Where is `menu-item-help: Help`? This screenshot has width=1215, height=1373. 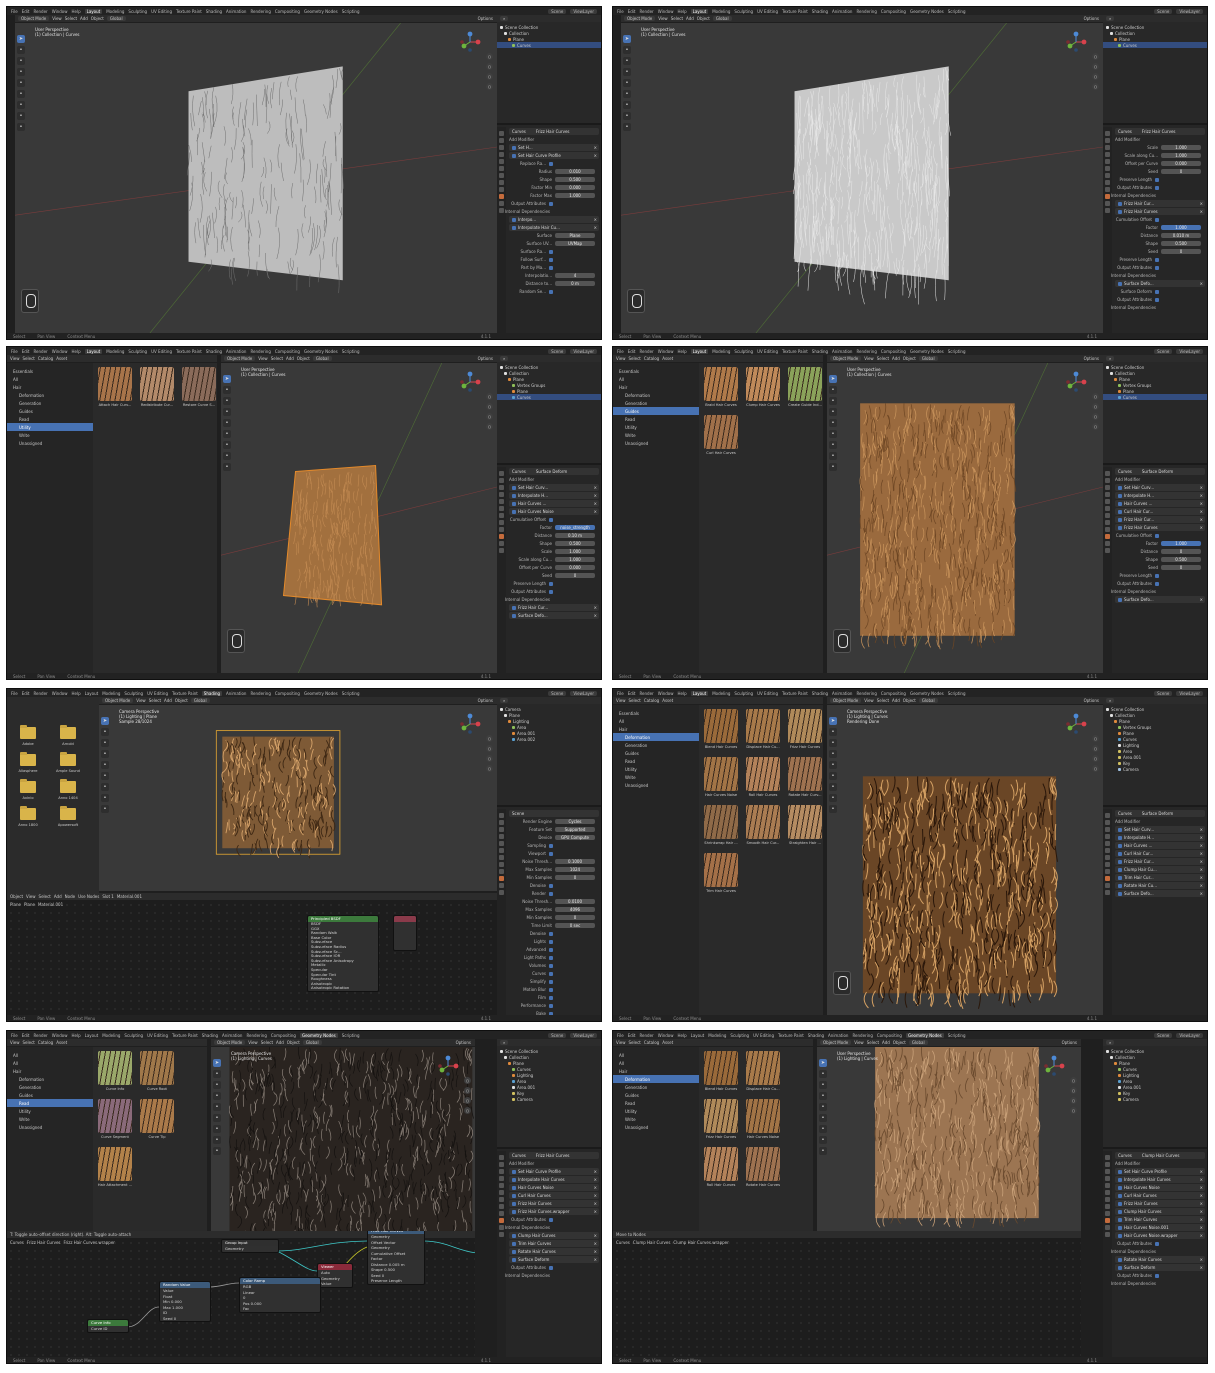
menu-item-help: Help is located at coordinates (75, 11).